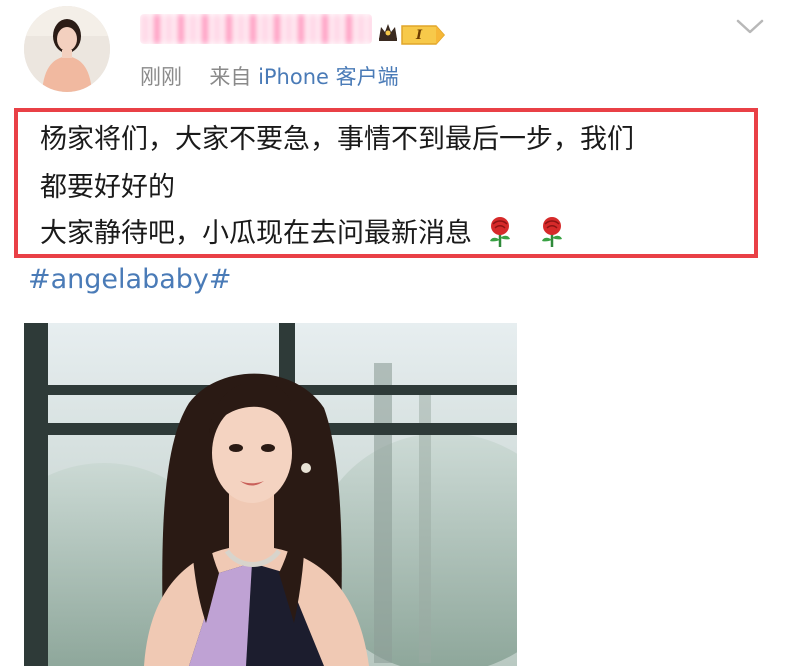 This screenshot has height=666, width=801. Describe the element at coordinates (107, 187) in the screenshot. I see `post-text-line-2: 都要好好的` at that location.